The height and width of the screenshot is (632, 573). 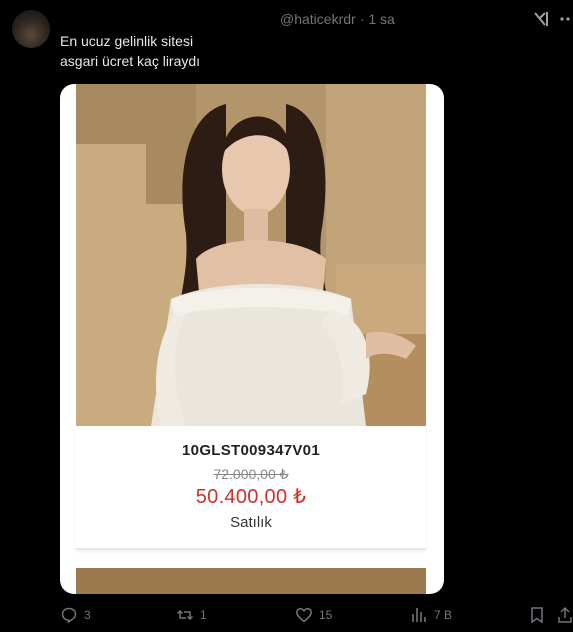 What do you see at coordinates (419, 615) in the screenshot?
I see `views-icon` at bounding box center [419, 615].